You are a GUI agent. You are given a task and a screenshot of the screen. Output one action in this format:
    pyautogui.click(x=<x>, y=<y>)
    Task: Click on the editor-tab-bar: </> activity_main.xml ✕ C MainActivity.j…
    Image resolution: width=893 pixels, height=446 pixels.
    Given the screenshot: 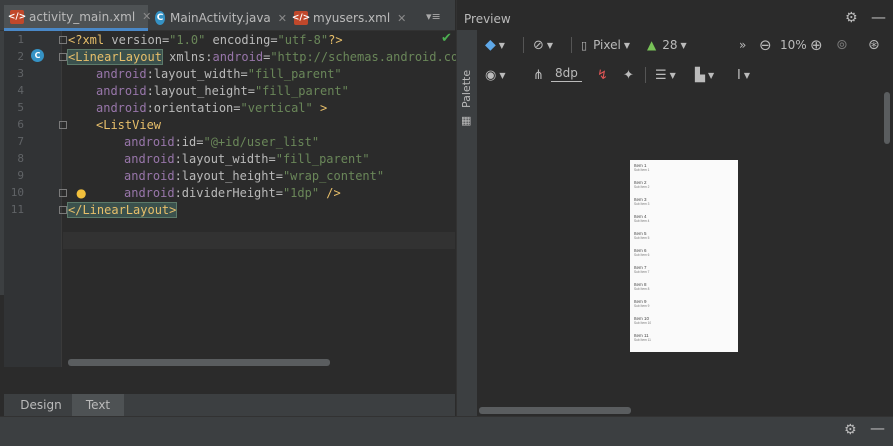 What is the action you would take?
    pyautogui.click(x=227, y=15)
    